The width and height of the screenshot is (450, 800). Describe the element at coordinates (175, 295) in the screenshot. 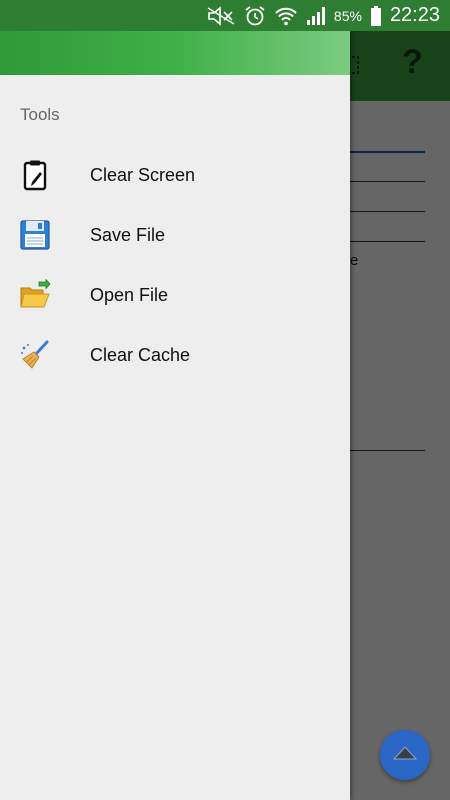

I see `menu-item-open-file: Open File` at that location.